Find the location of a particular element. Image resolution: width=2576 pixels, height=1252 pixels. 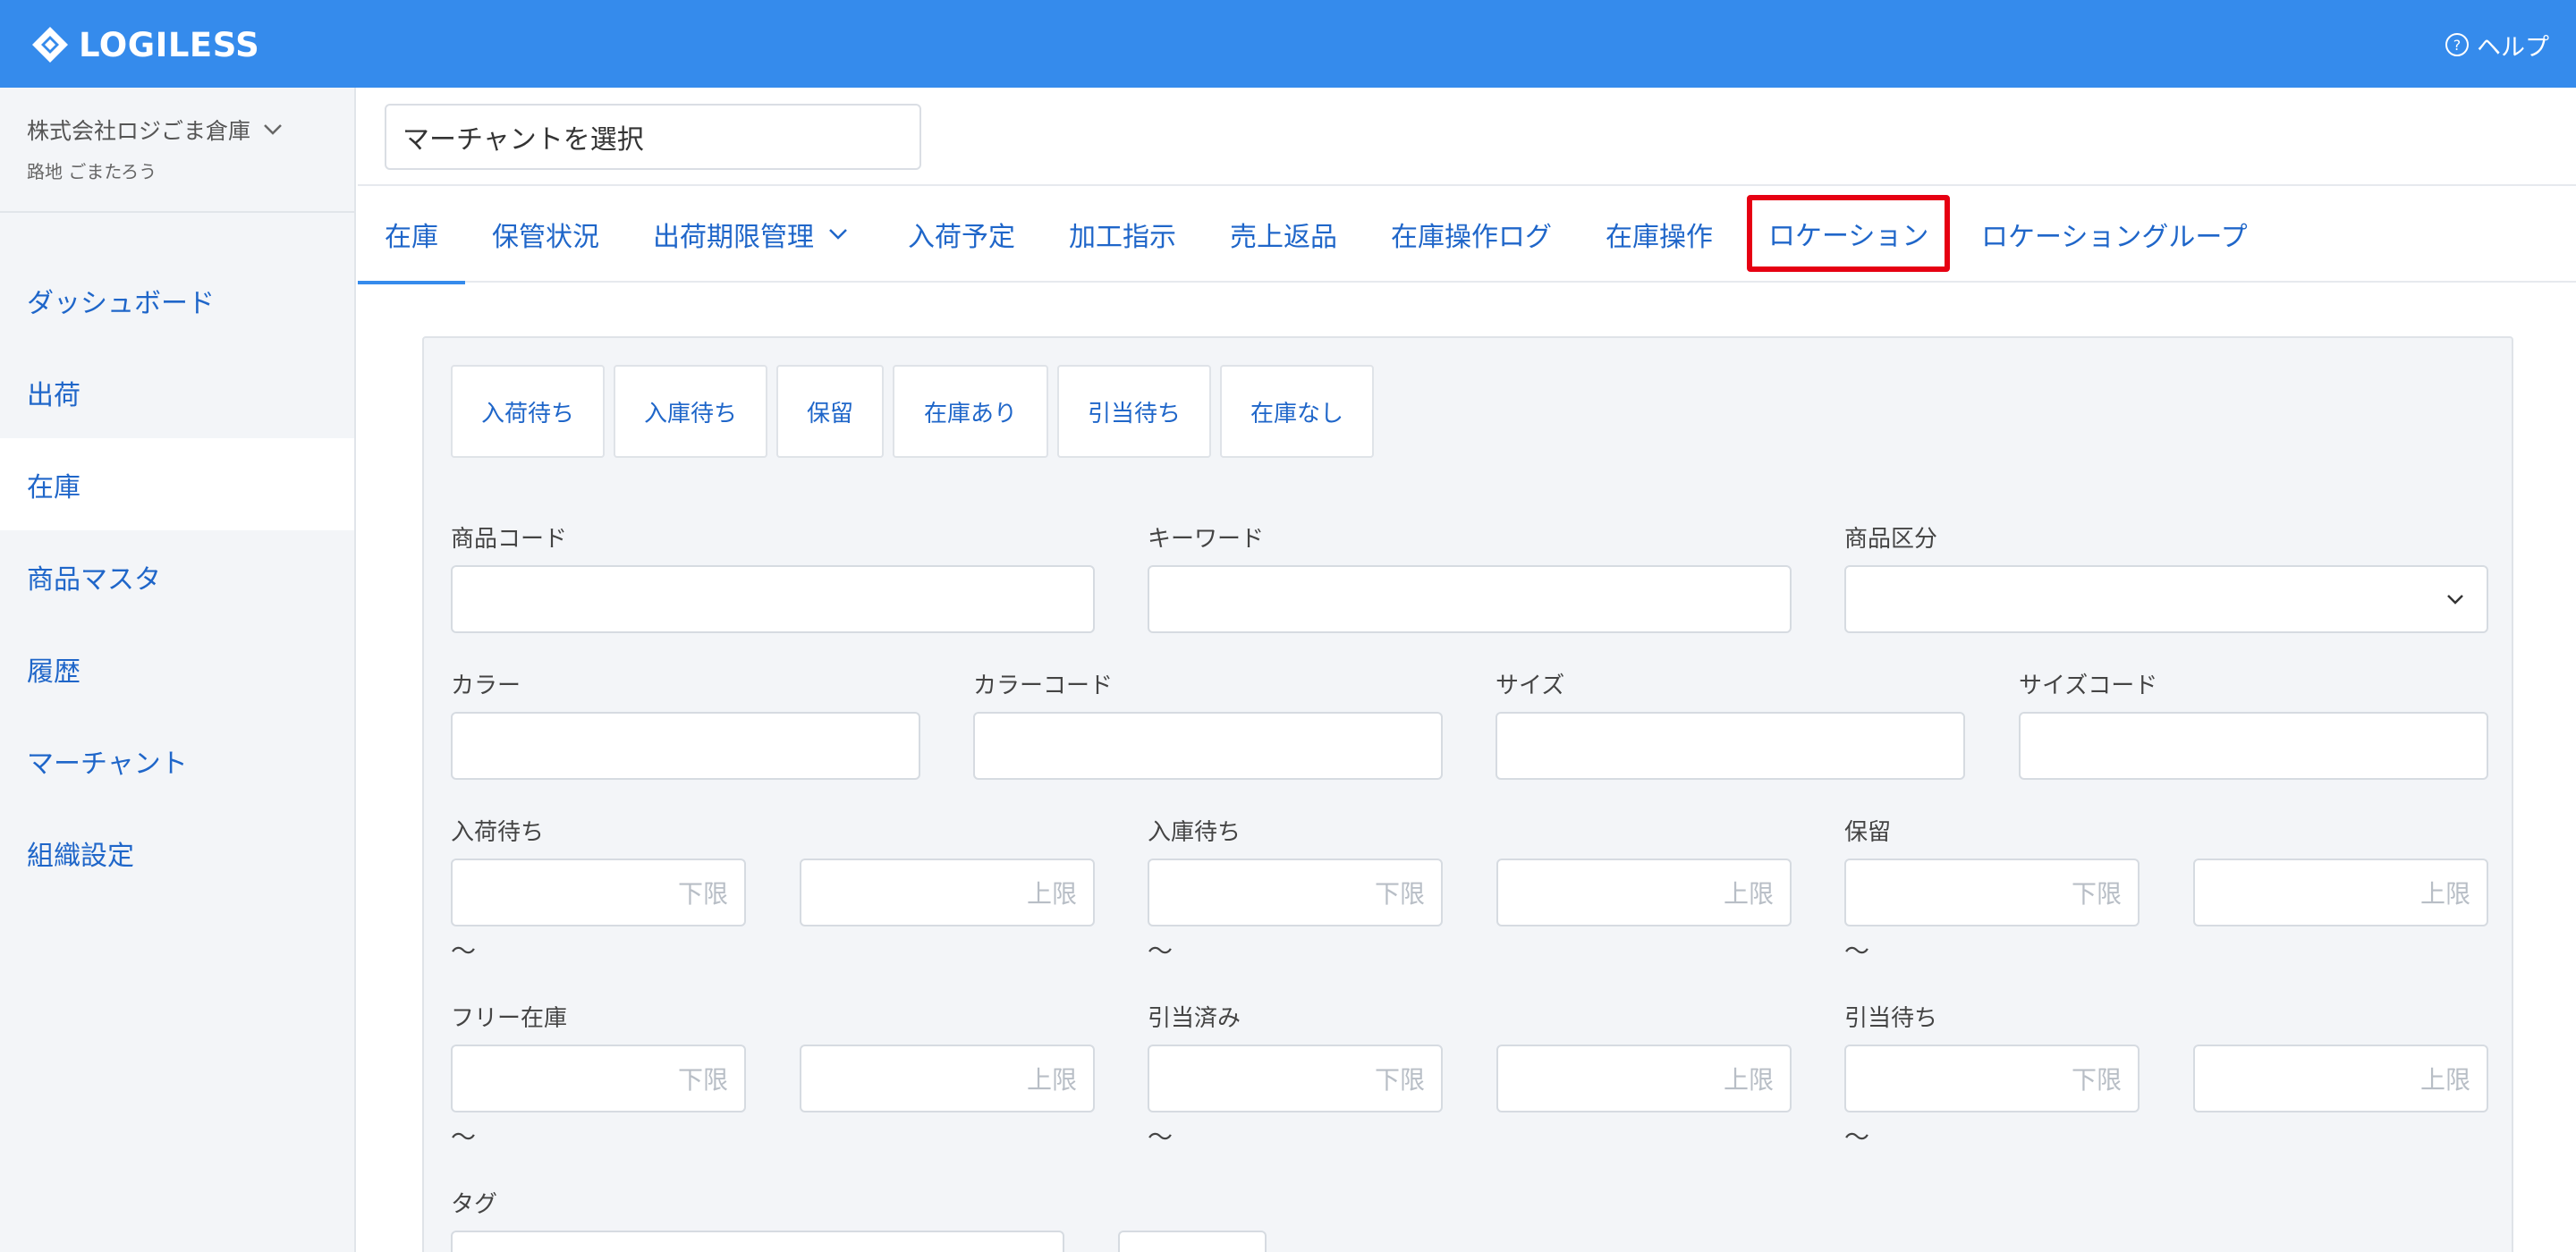

help-link: ? ヘルプ is located at coordinates (2497, 45).